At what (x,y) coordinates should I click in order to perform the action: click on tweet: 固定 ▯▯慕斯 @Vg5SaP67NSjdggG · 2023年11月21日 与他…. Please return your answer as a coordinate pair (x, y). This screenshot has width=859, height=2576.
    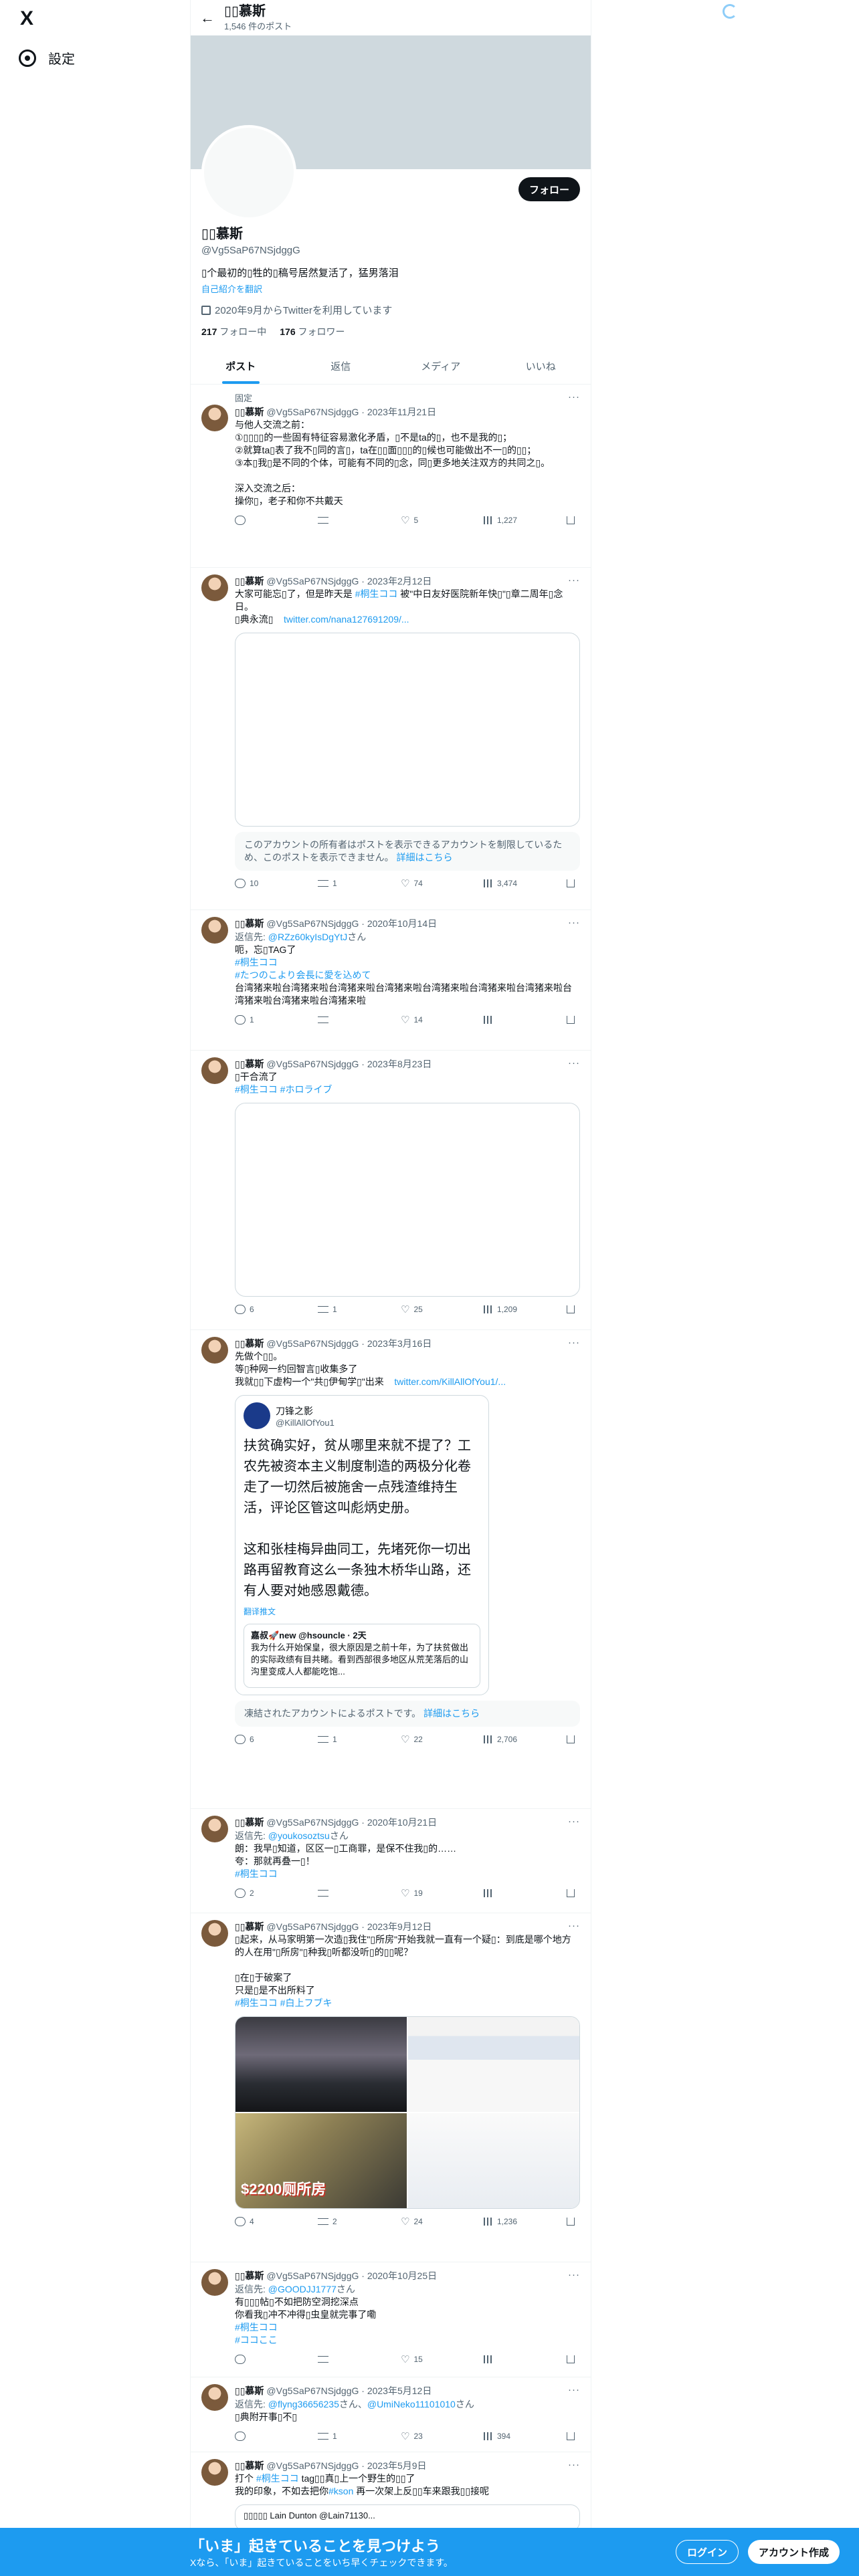
    Looking at the image, I should click on (391, 476).